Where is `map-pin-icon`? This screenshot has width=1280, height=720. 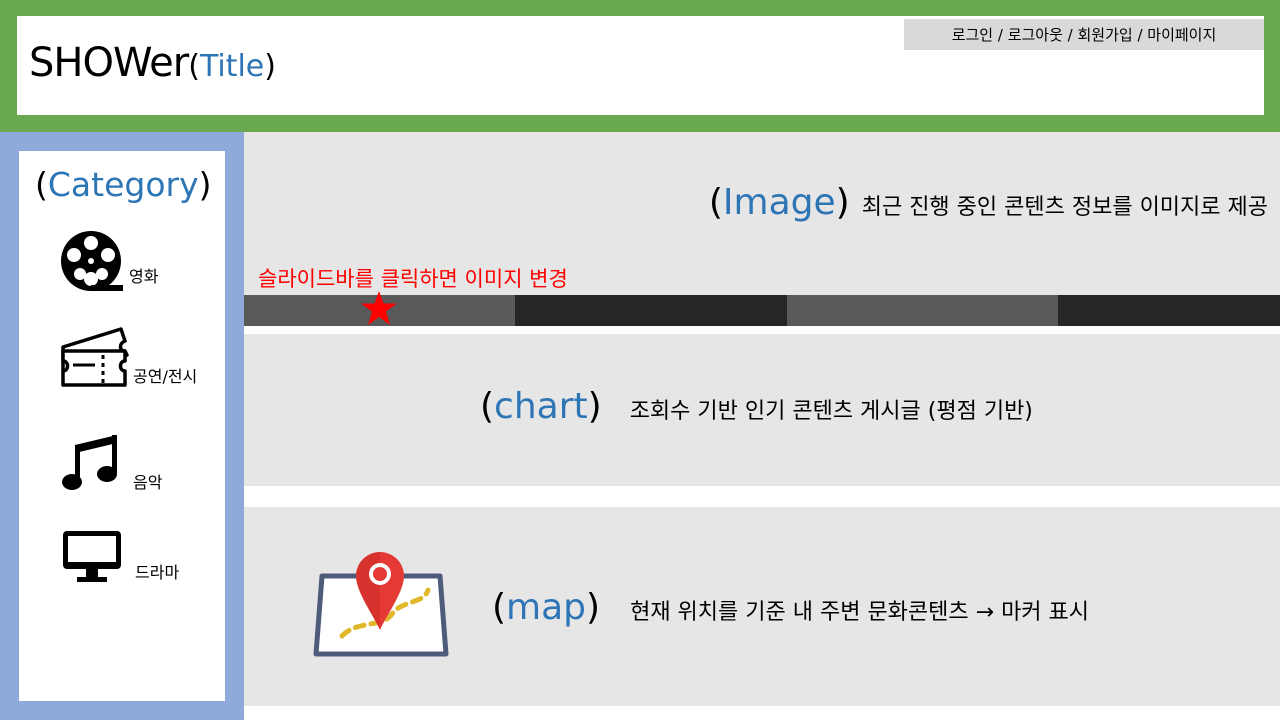 map-pin-icon is located at coordinates (381, 604).